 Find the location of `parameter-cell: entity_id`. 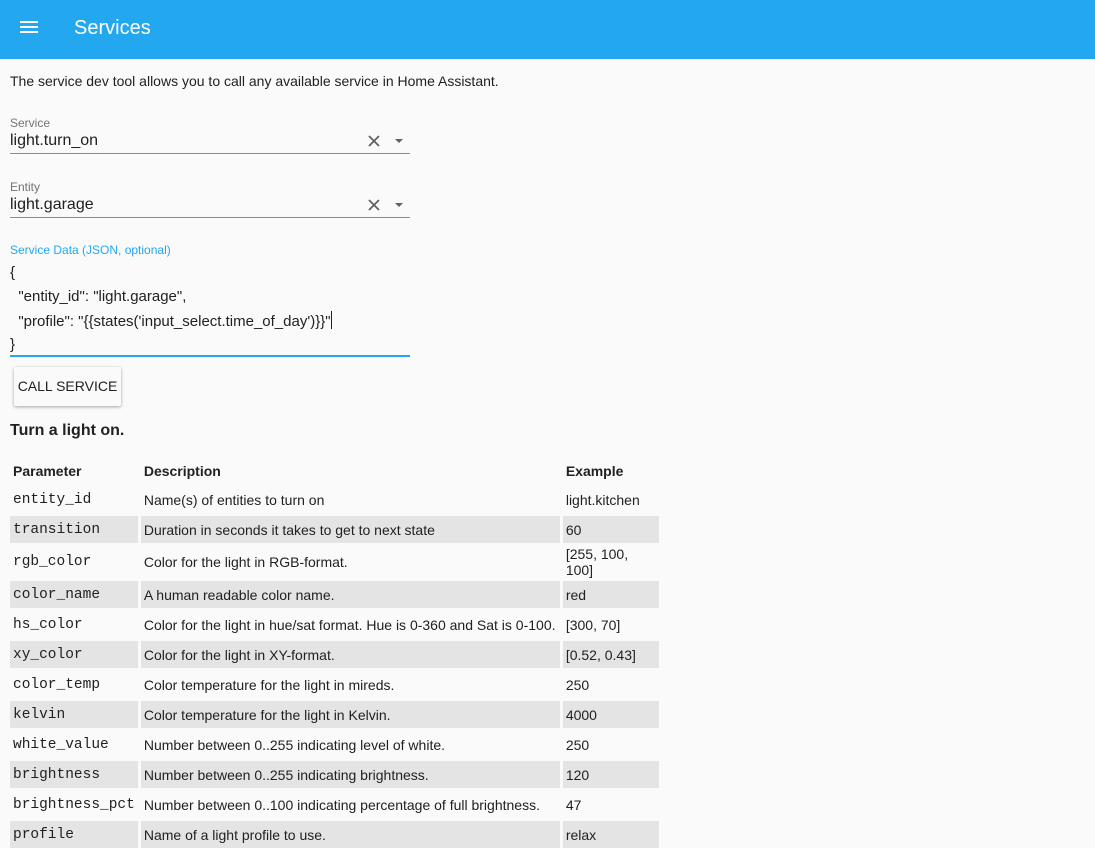

parameter-cell: entity_id is located at coordinates (74, 498).